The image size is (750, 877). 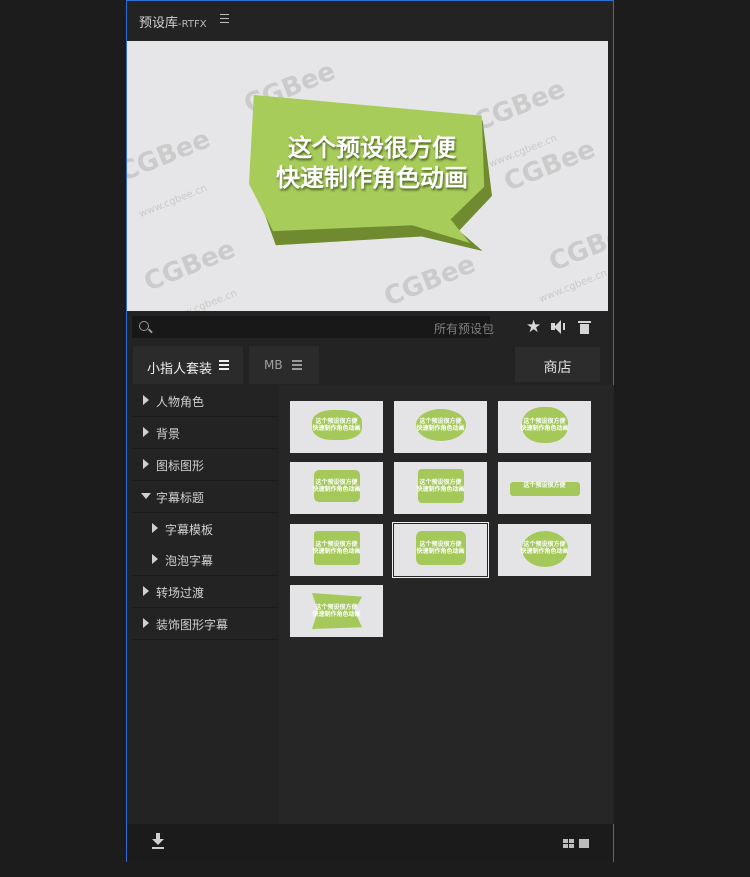 What do you see at coordinates (584, 327) in the screenshot?
I see `trash-icon` at bounding box center [584, 327].